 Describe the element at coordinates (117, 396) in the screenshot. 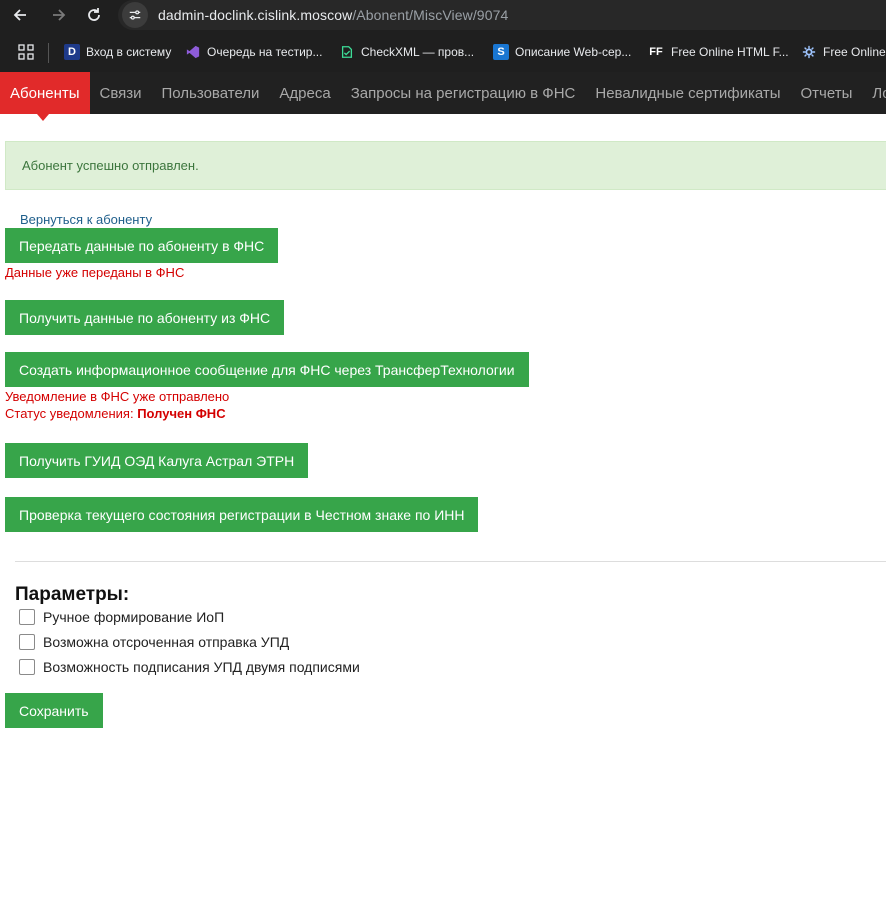

I see `notice-sent-note: Уведомление в ФНС уже отправлено` at that location.